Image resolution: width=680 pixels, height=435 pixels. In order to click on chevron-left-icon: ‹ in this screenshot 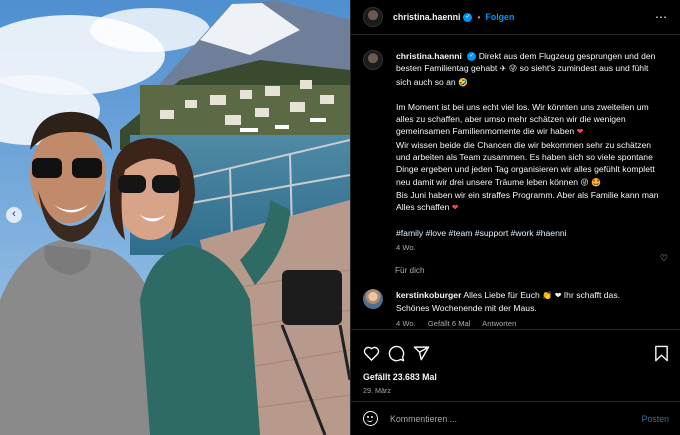, I will do `click(14, 214)`.